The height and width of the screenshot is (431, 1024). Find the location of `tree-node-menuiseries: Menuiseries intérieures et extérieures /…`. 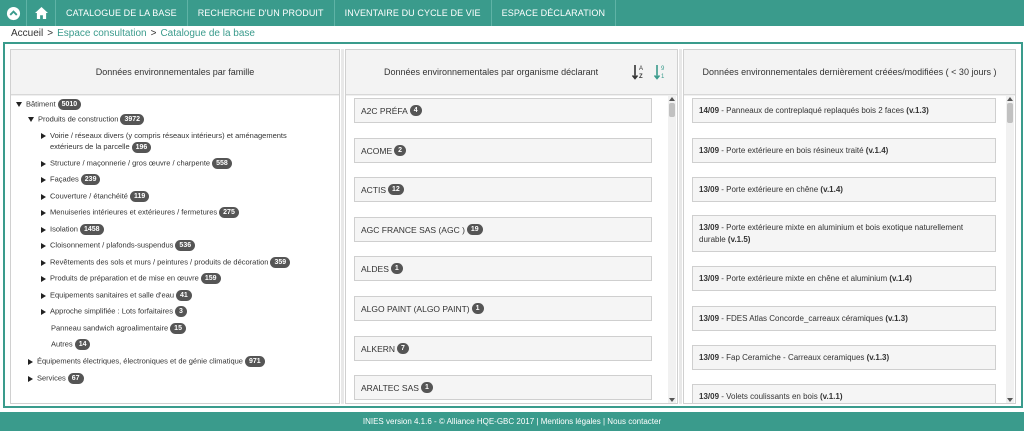

tree-node-menuiseries: Menuiseries intérieures et extérieures /… is located at coordinates (140, 212).